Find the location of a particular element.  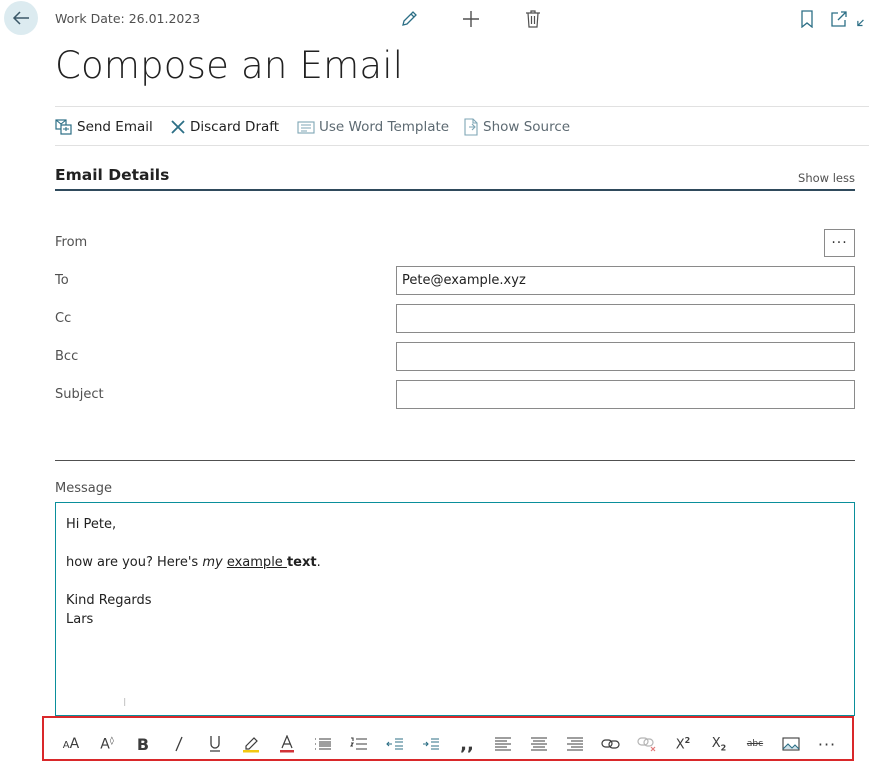

work-date: Work Date: 26.01.2023 is located at coordinates (128, 18).